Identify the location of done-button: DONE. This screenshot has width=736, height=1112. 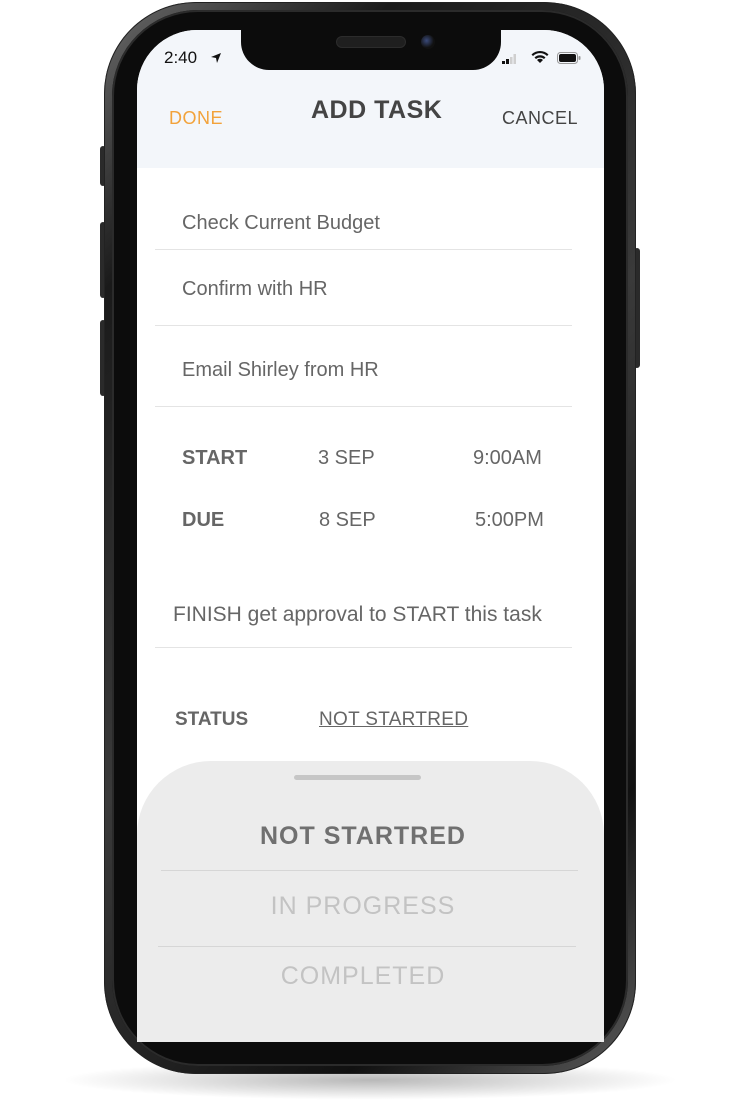
(196, 118).